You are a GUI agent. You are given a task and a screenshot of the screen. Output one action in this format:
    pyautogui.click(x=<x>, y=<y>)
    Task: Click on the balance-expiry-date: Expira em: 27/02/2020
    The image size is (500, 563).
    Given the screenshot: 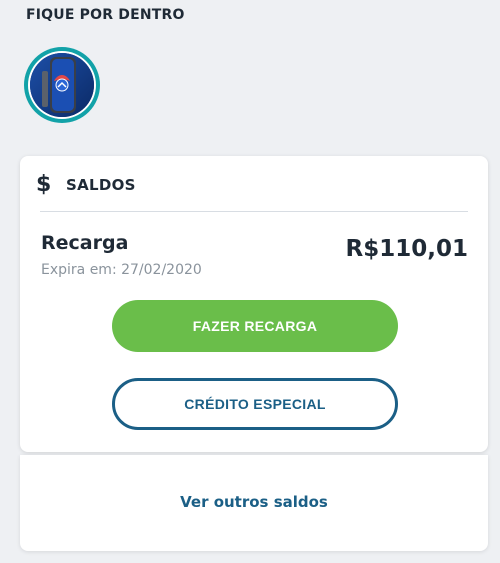 What is the action you would take?
    pyautogui.click(x=121, y=270)
    